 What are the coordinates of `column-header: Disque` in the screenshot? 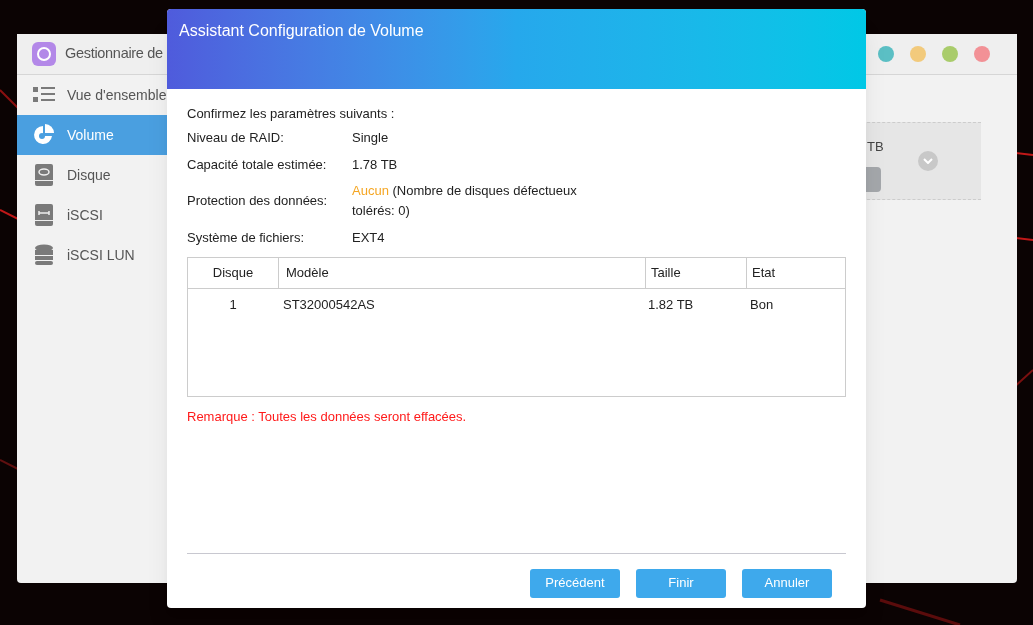 It's located at (233, 273).